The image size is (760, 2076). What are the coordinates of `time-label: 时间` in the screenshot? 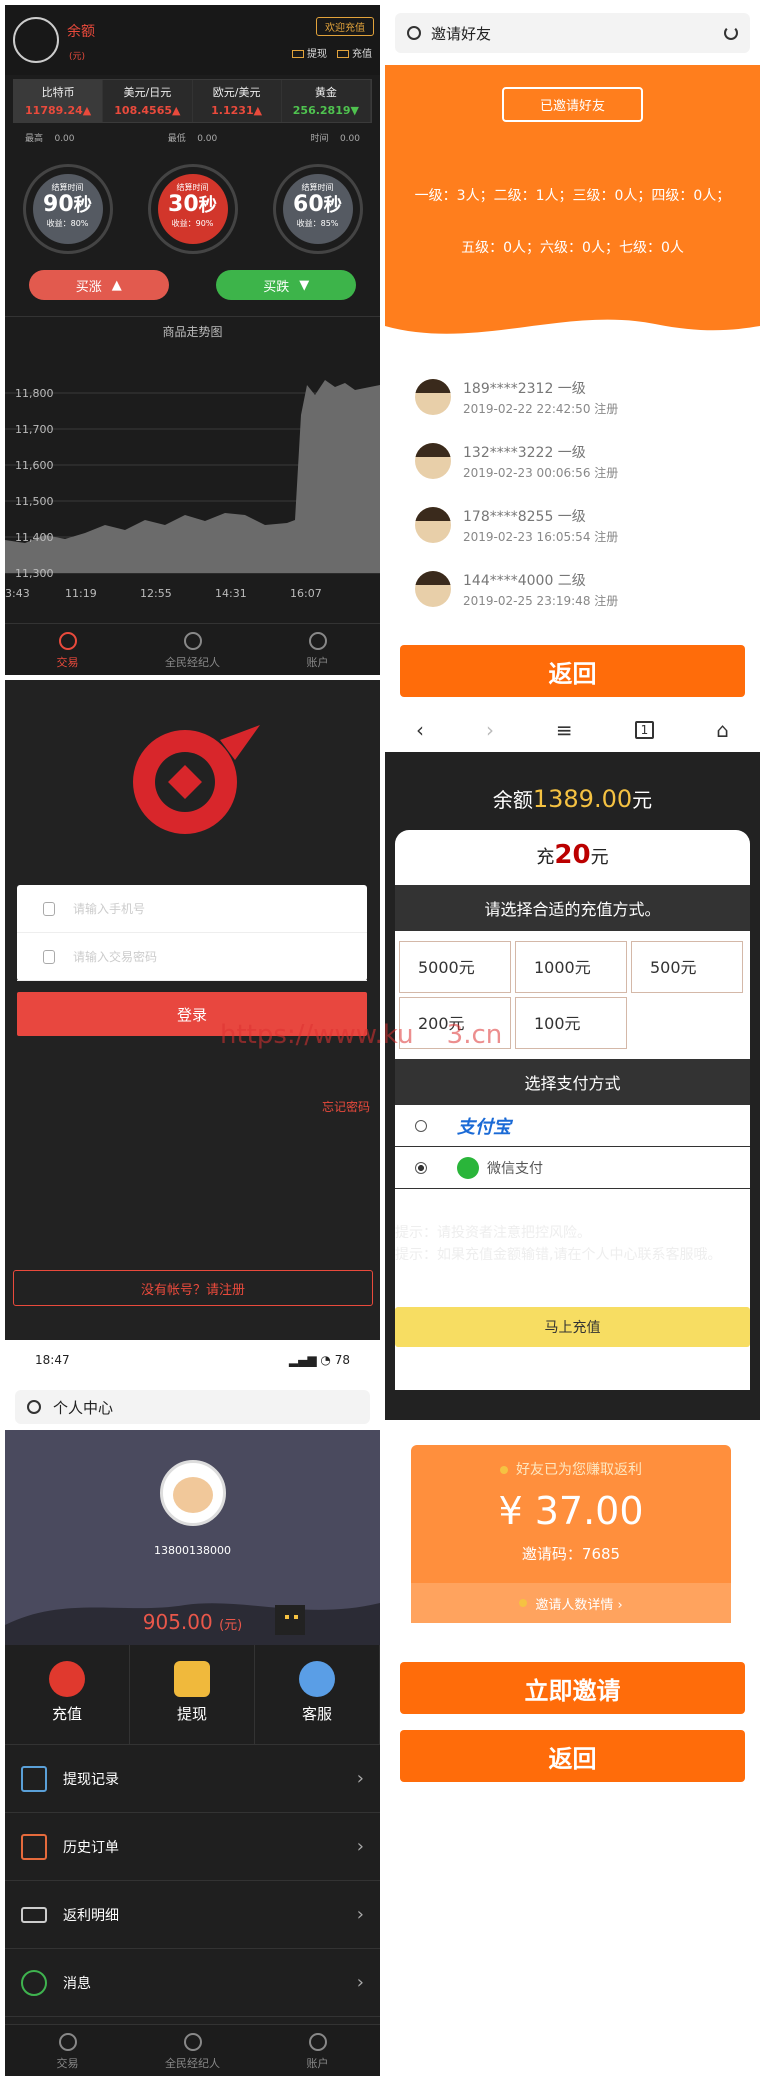 It's located at (319, 139).